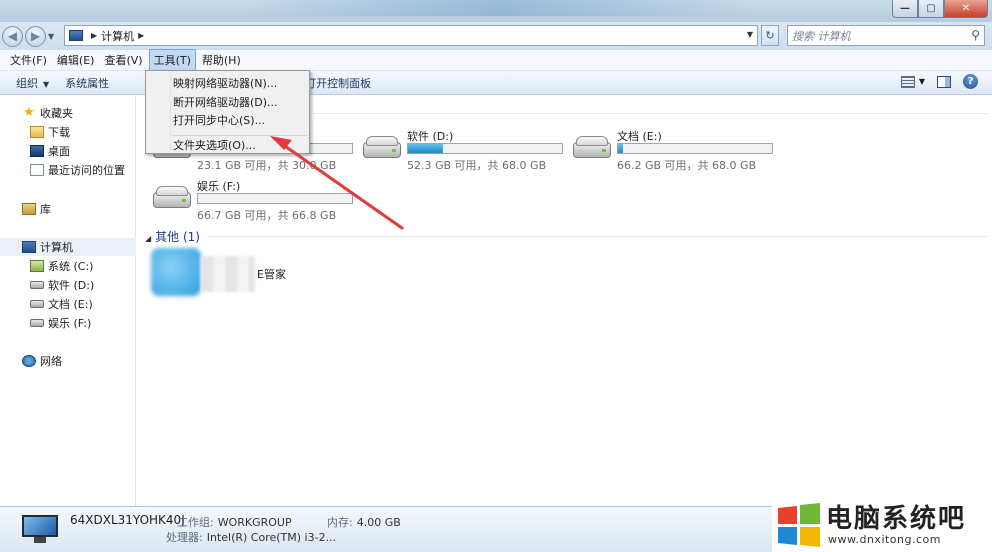  I want to click on menu-edit: 编辑(E), so click(76, 60).